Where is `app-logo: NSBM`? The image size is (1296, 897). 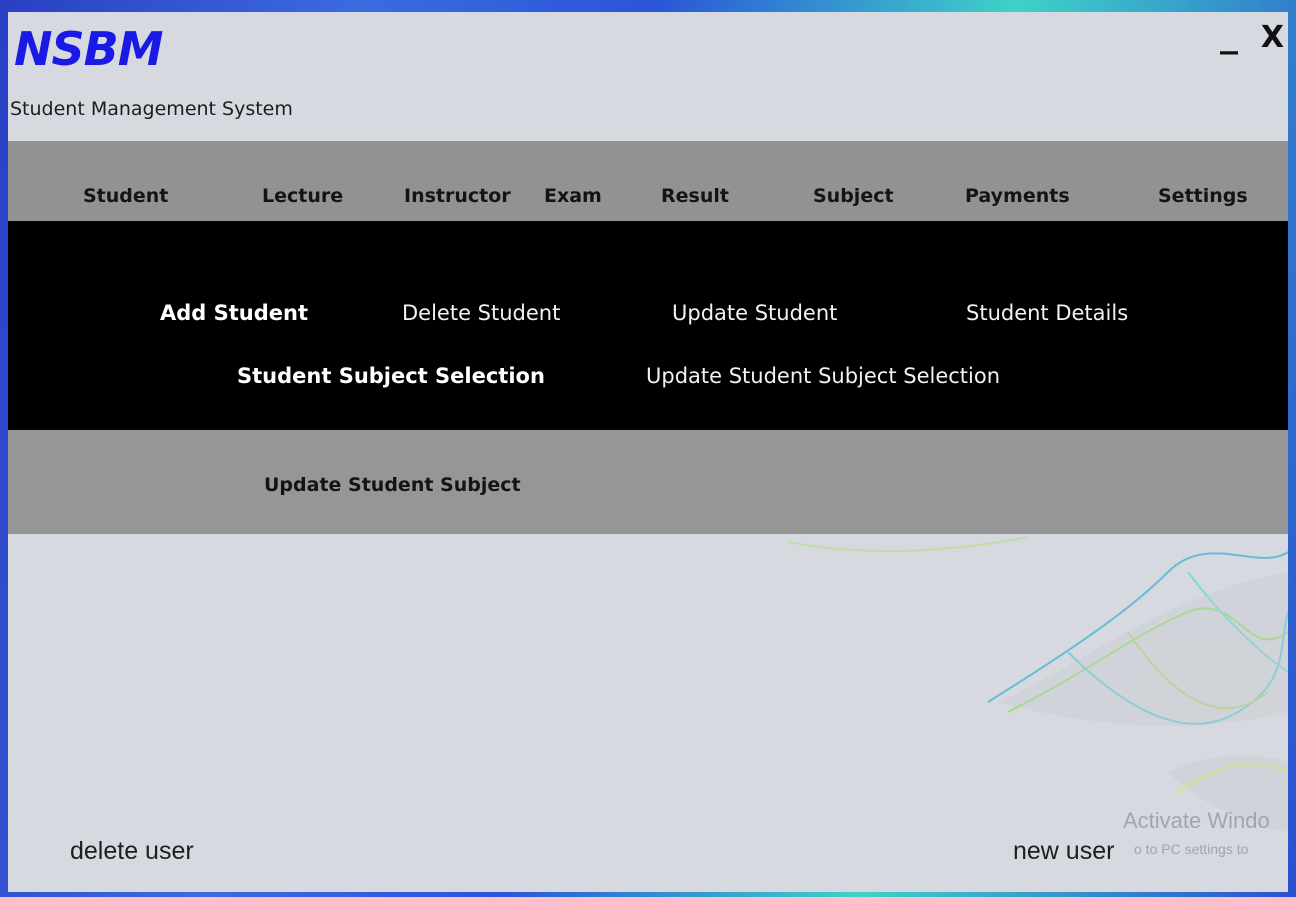 app-logo: NSBM is located at coordinates (88, 49).